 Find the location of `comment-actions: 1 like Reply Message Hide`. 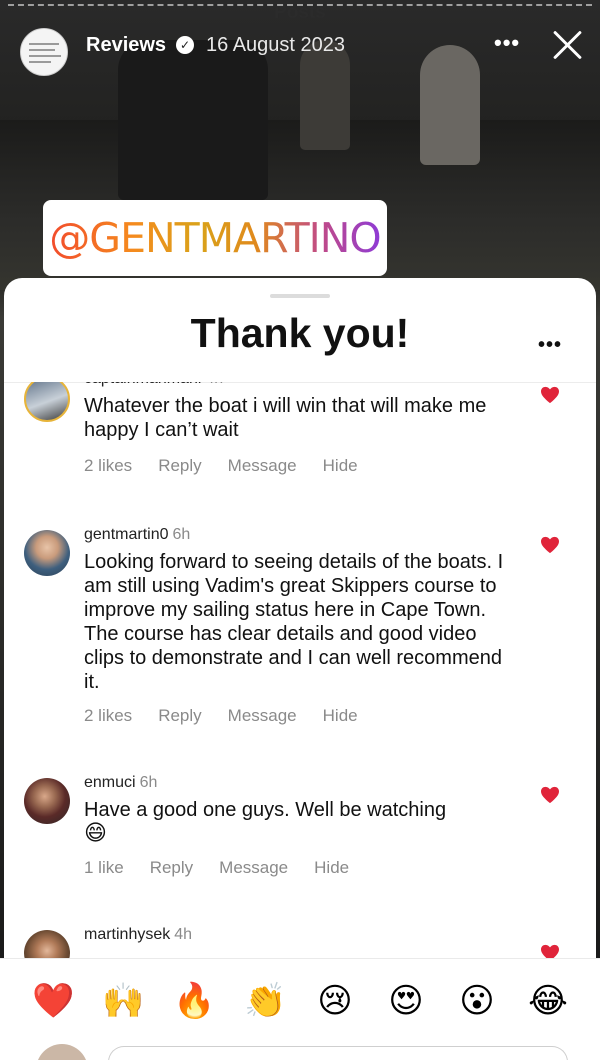

comment-actions: 1 like Reply Message Hide is located at coordinates (229, 868).